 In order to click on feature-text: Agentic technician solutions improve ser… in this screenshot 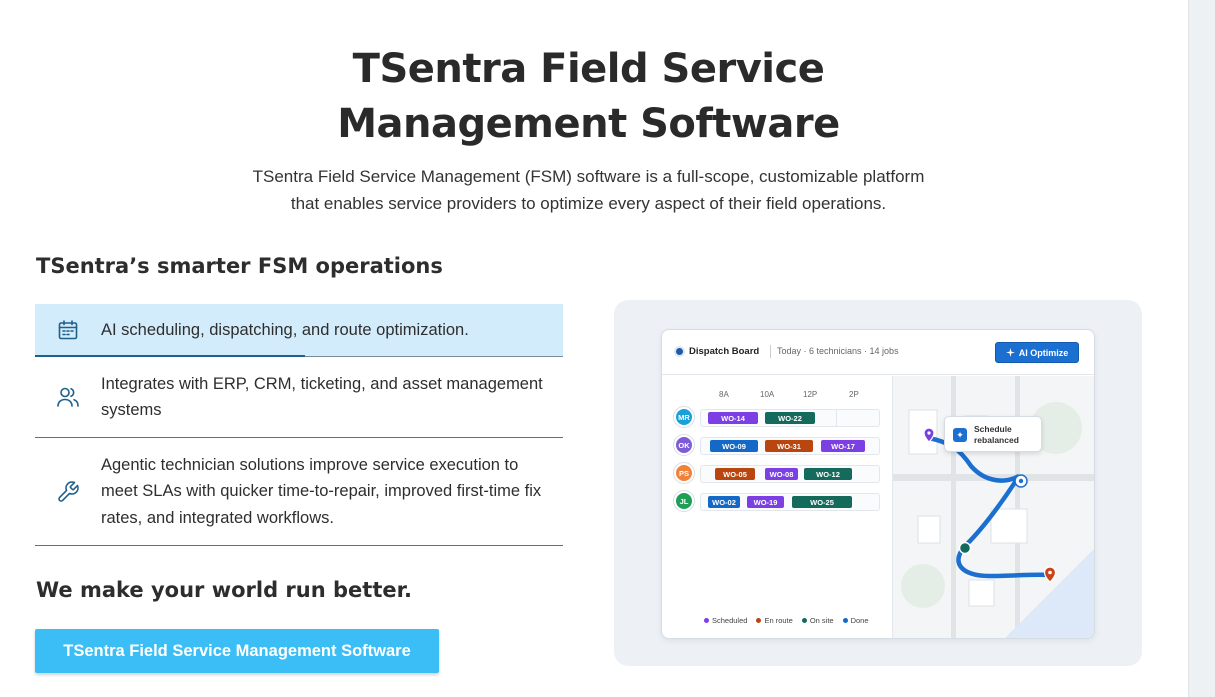, I will do `click(321, 491)`.